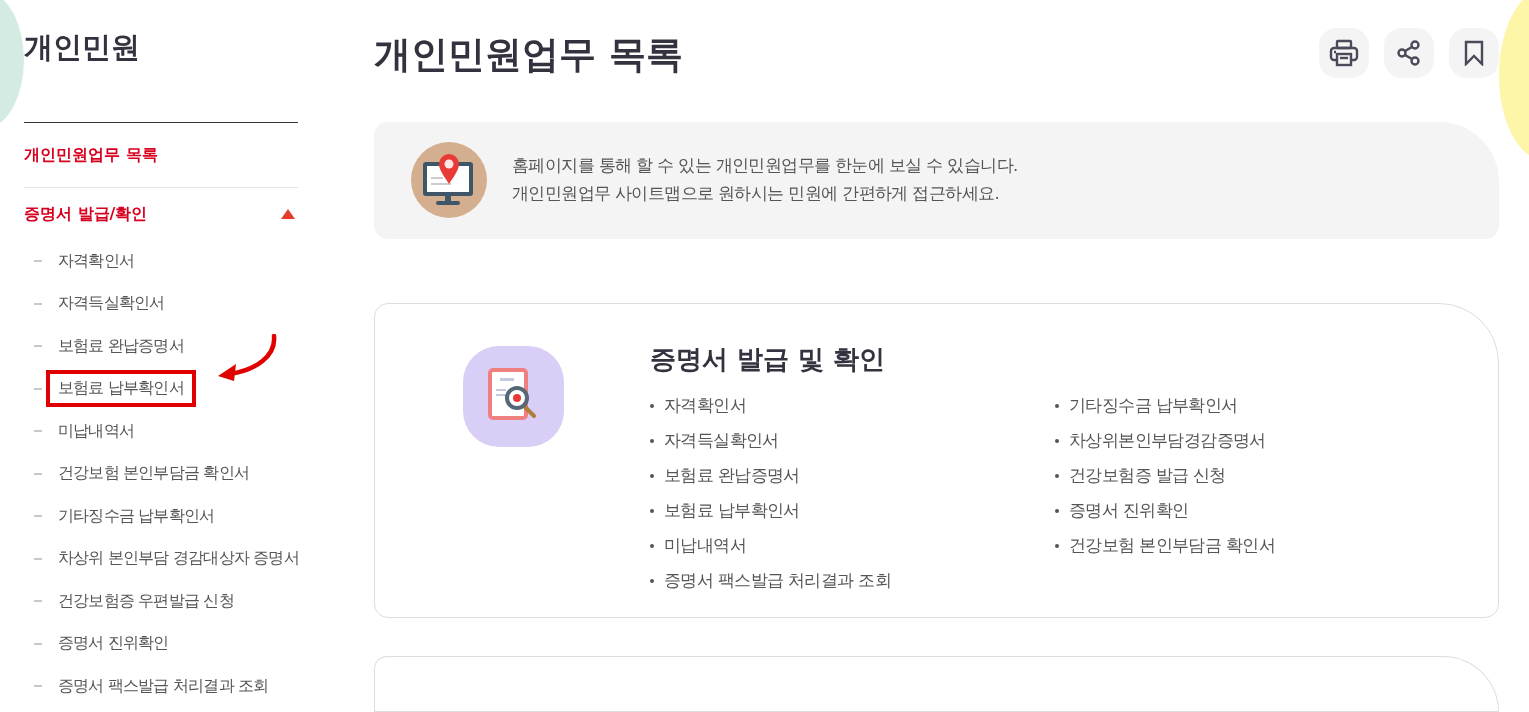 Image resolution: width=1529 pixels, height=712 pixels. What do you see at coordinates (96, 261) in the screenshot?
I see `sidebar-subitem: 자격확인서` at bounding box center [96, 261].